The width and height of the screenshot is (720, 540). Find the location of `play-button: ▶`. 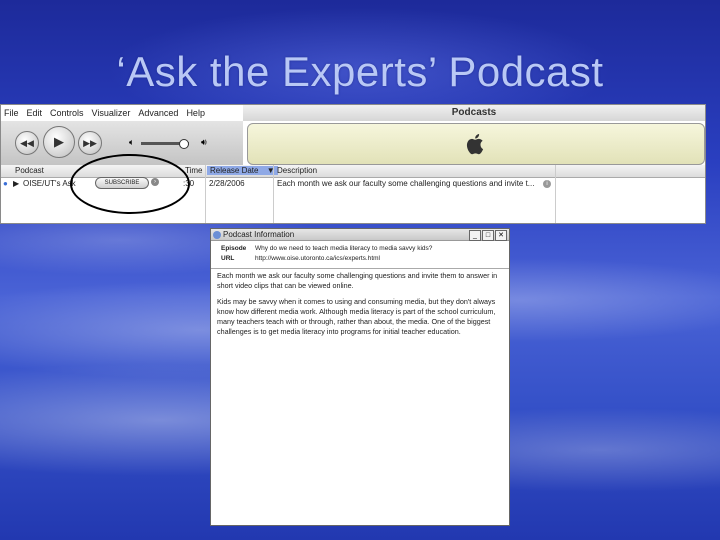

play-button: ▶ is located at coordinates (59, 142).